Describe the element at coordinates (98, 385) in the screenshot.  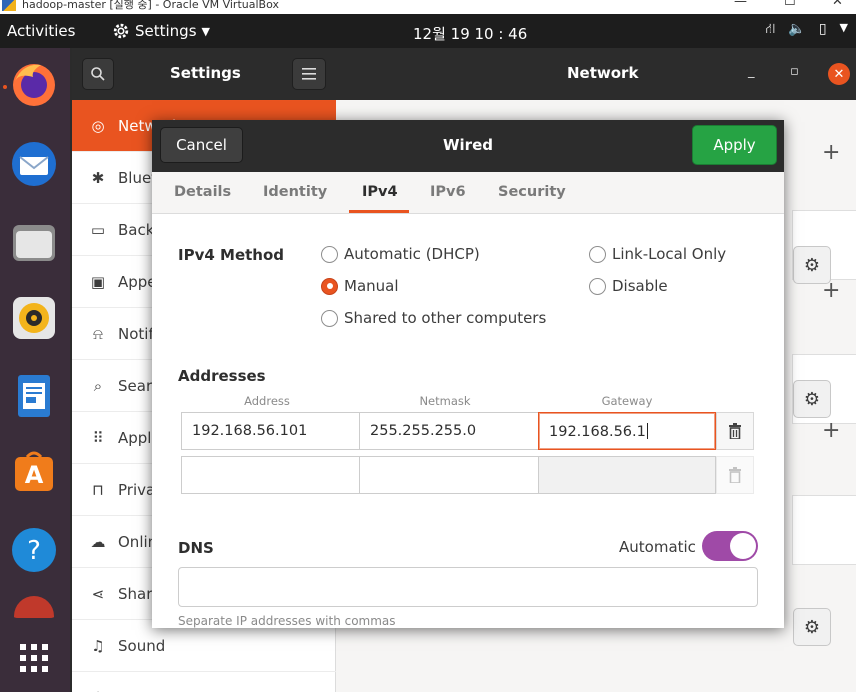
I see `search-icon: ⌕` at that location.